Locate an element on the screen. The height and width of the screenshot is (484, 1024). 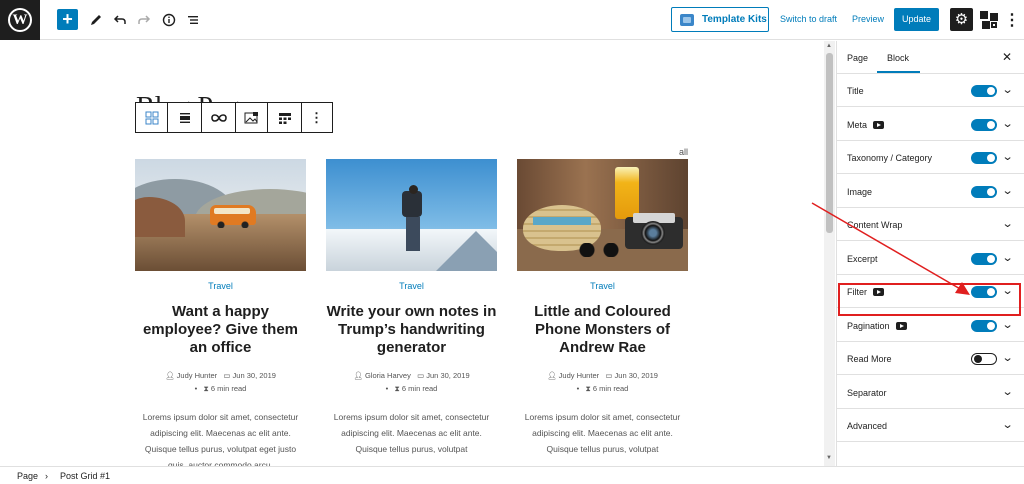
plus-icon: + is located at coordinates (67, 19).